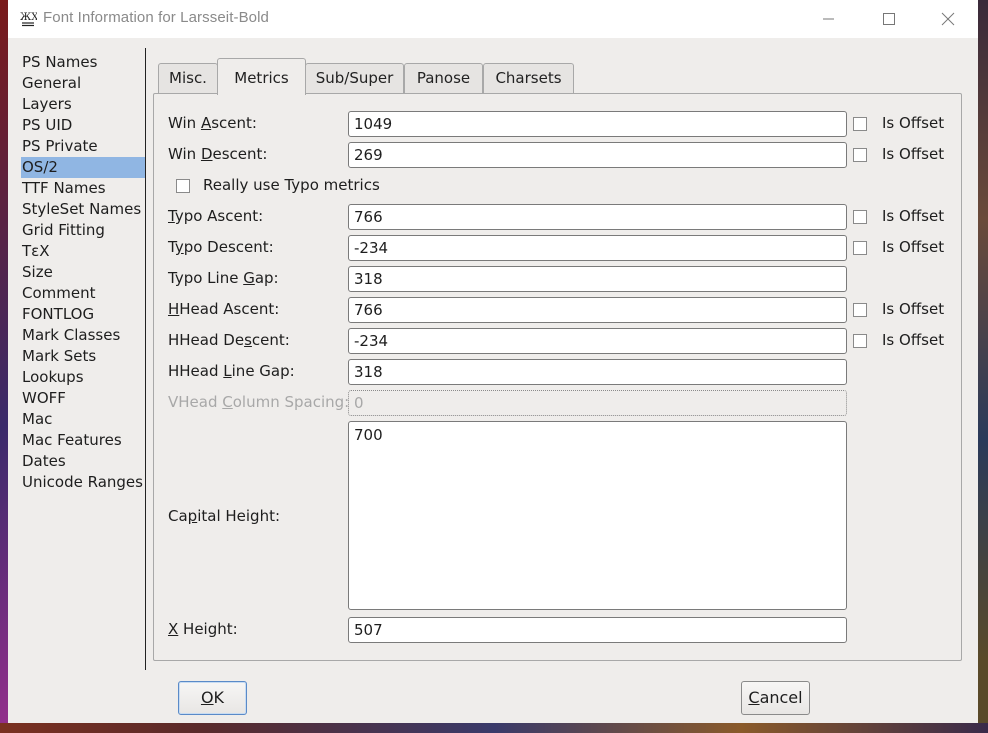 The height and width of the screenshot is (733, 988). I want to click on hhead-descent-label: HHead Descent:, so click(229, 340).